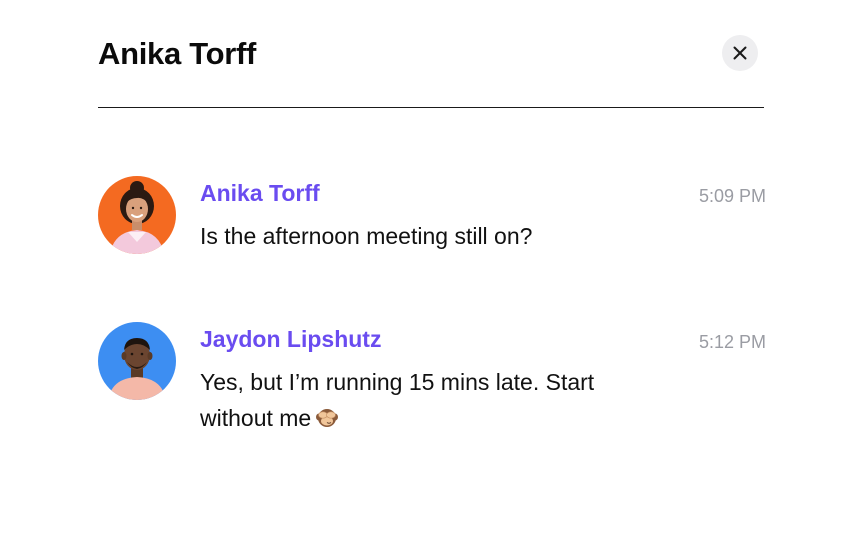 Image resolution: width=864 pixels, height=540 pixels. I want to click on avatar-anika-icon, so click(137, 215).